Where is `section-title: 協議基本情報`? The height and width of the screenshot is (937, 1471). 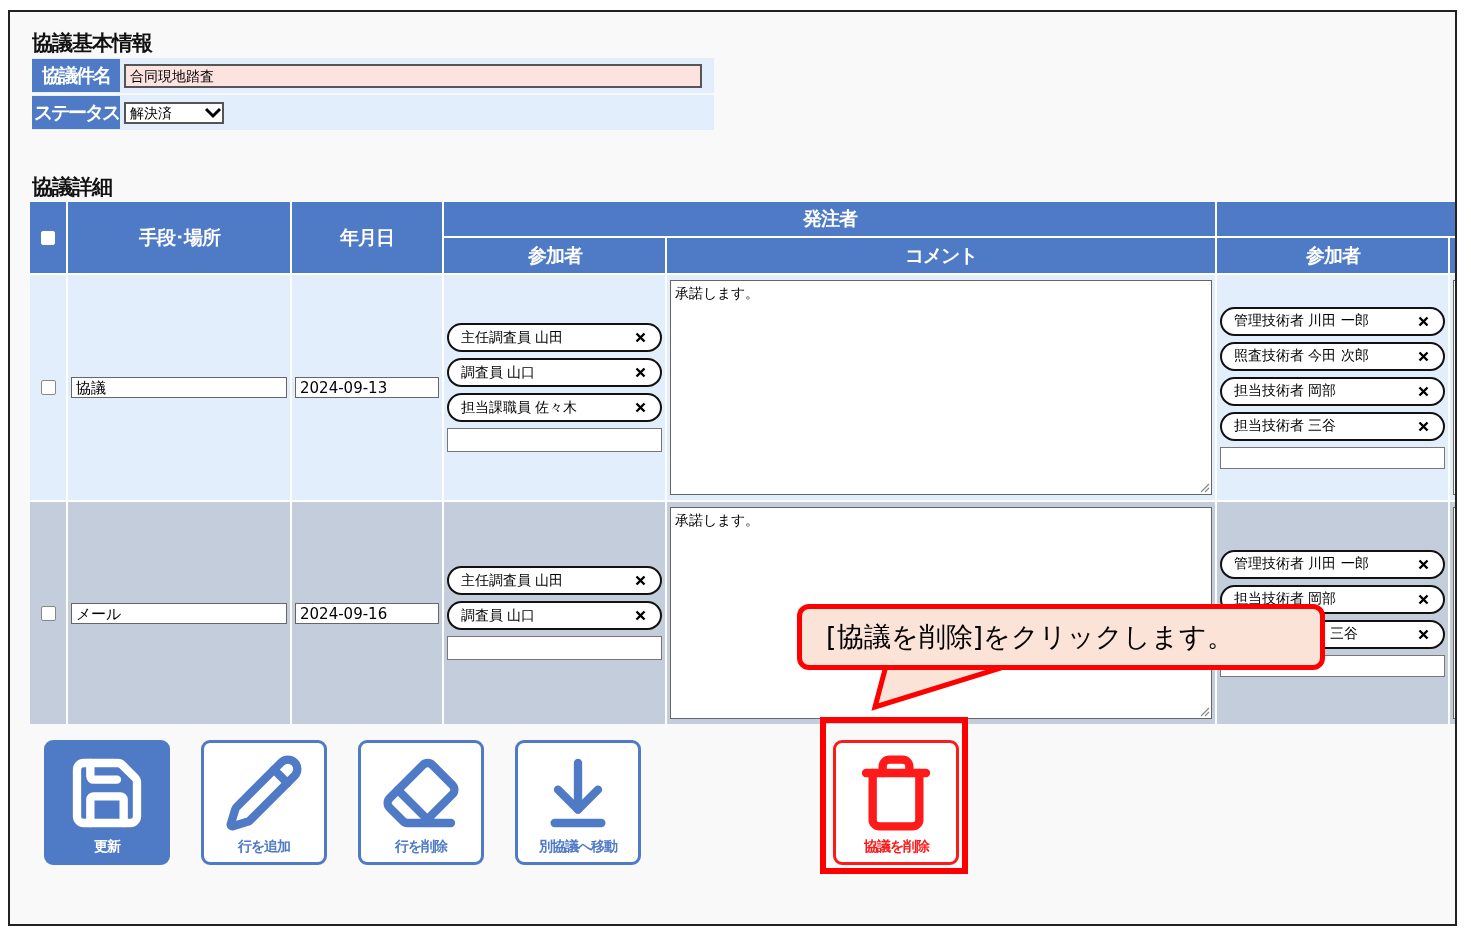 section-title: 協議基本情報 is located at coordinates (93, 43).